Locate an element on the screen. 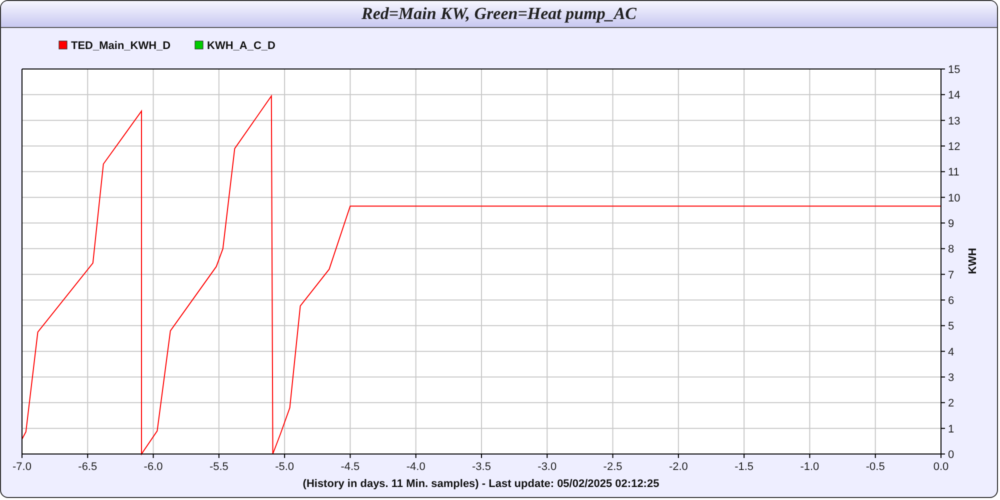 The height and width of the screenshot is (500, 1000). axis-tick-label: 8 is located at coordinates (951, 250).